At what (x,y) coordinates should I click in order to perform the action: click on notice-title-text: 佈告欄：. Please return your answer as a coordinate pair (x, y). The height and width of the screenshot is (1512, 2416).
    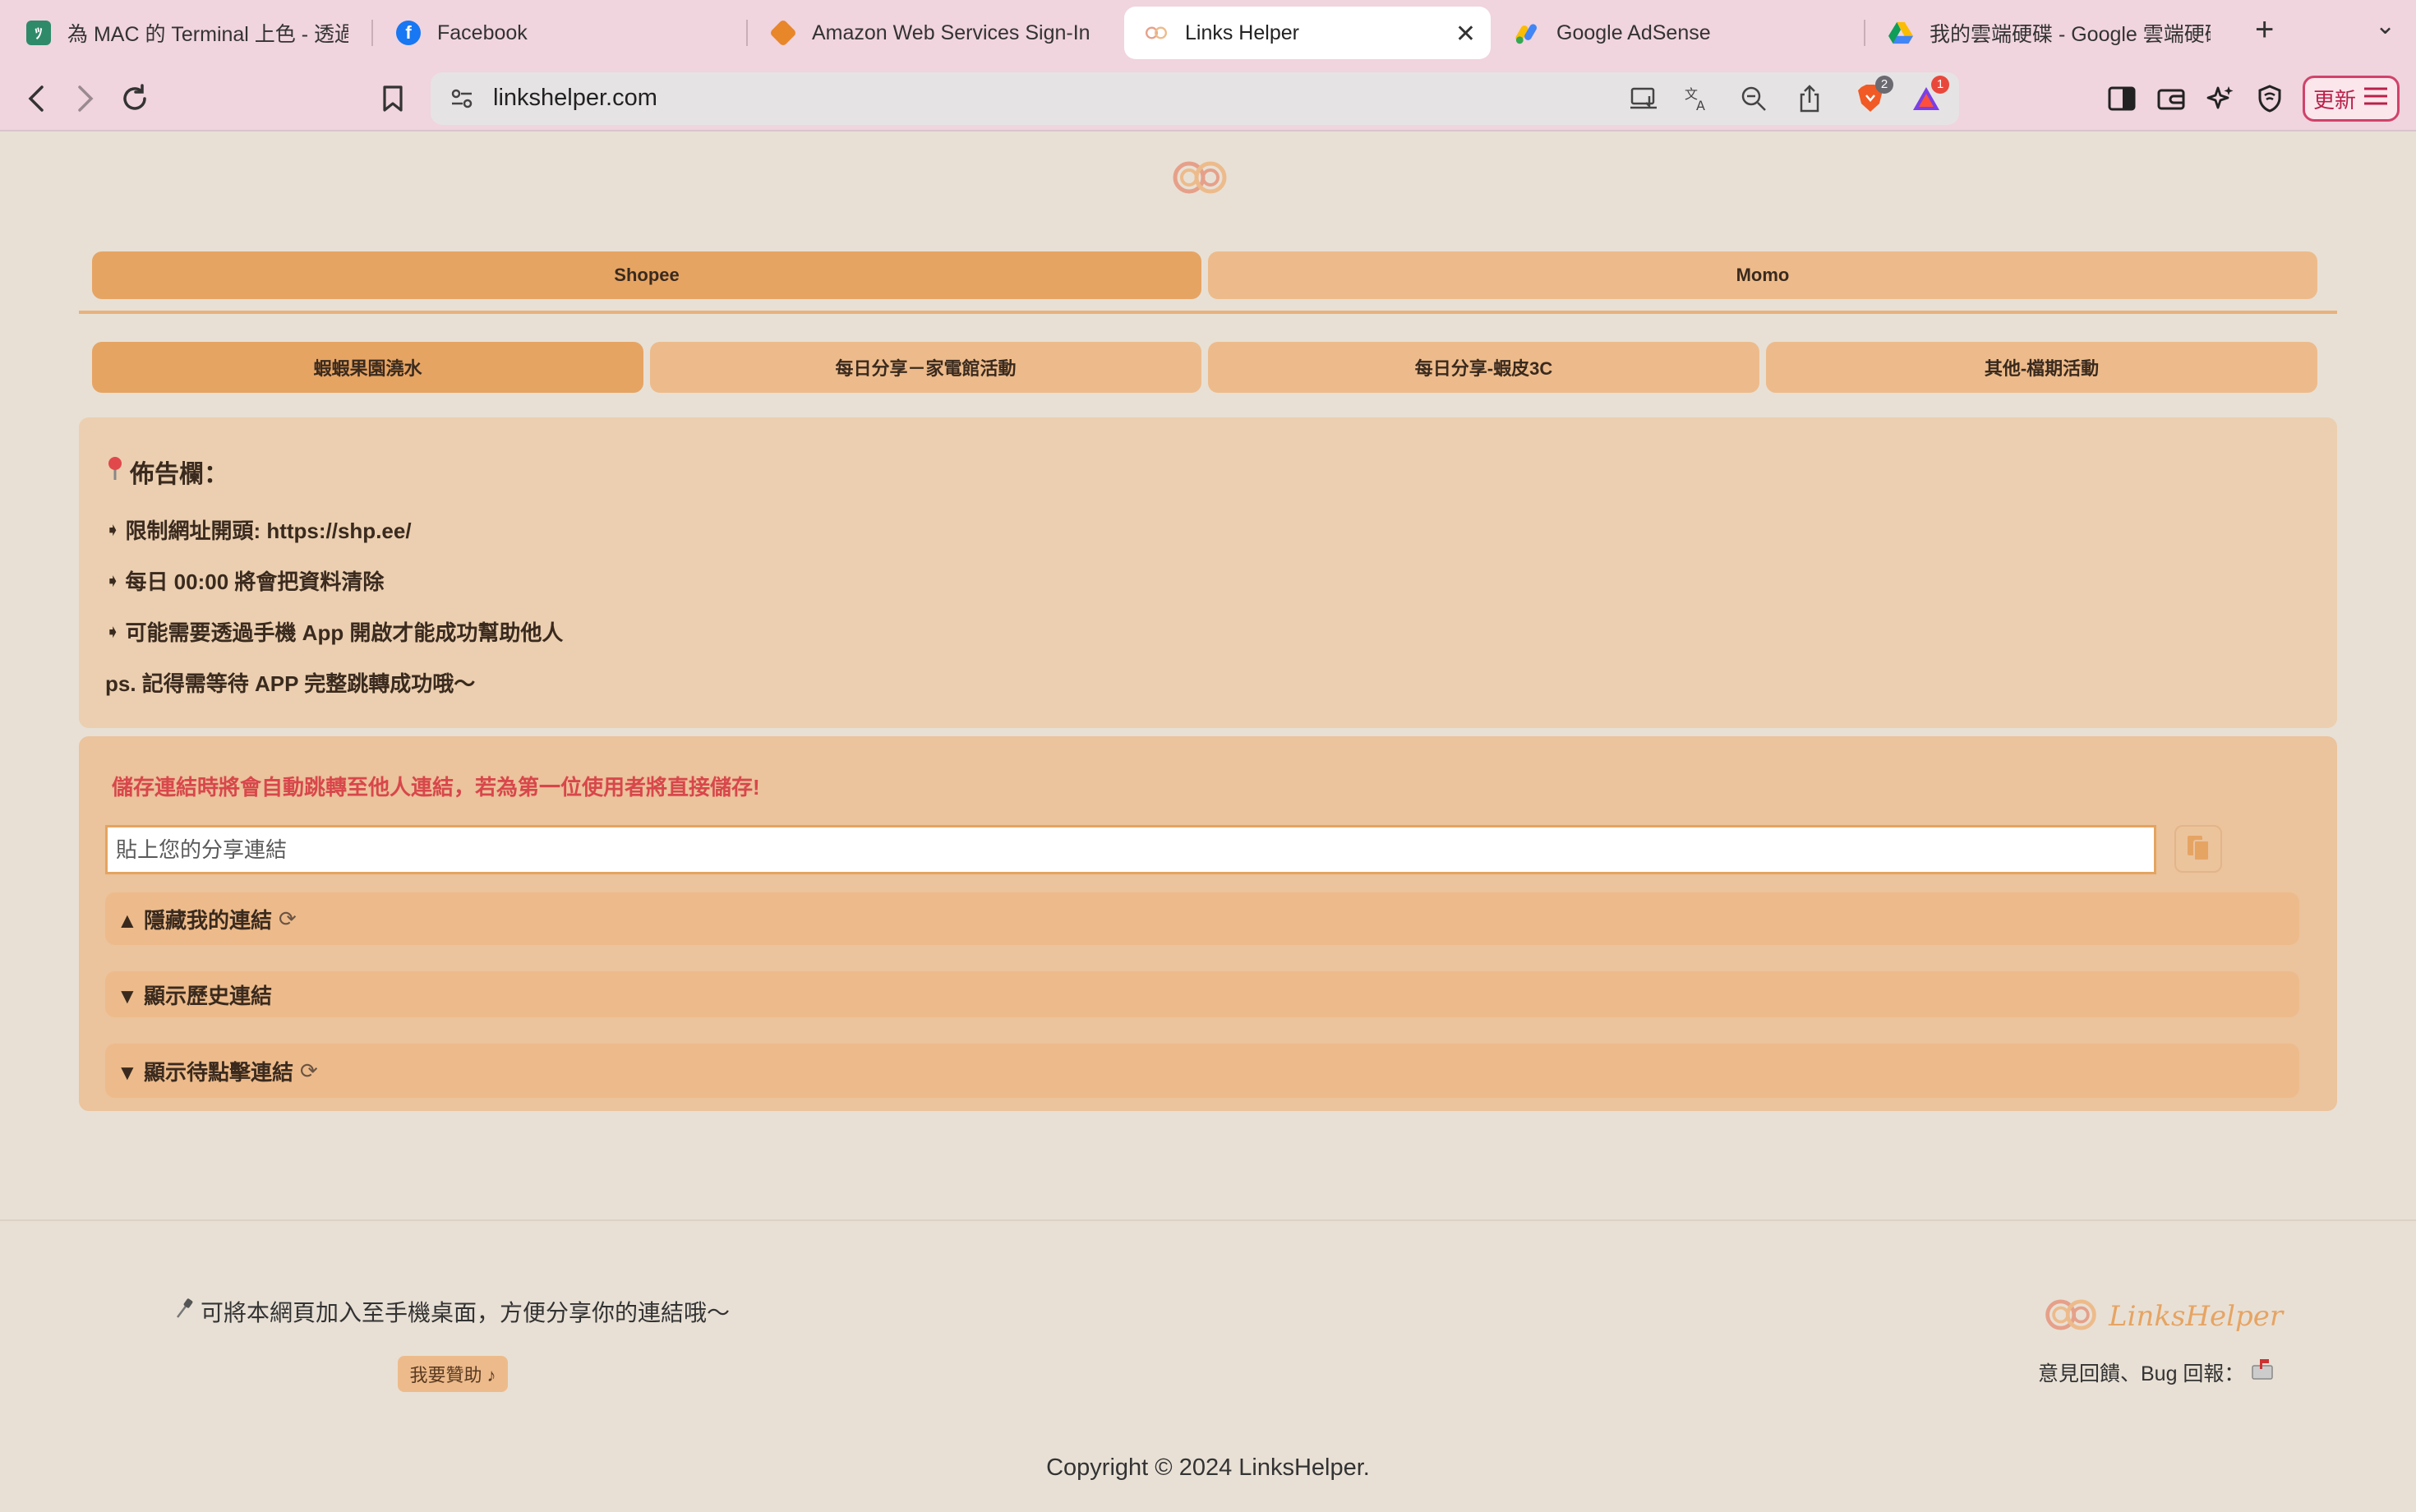
    Looking at the image, I should click on (179, 475).